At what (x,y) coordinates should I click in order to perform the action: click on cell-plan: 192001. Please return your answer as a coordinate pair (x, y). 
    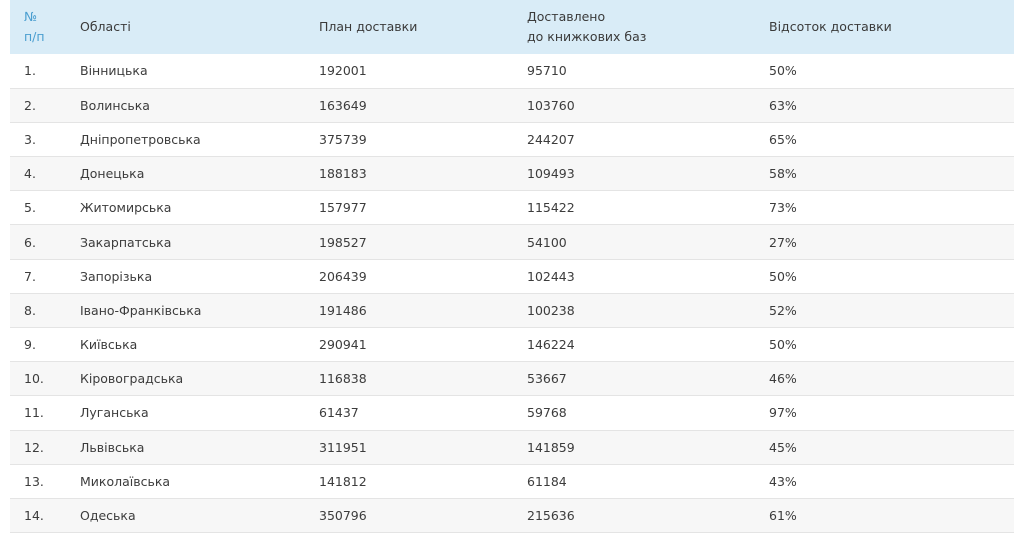
    Looking at the image, I should click on (343, 71).